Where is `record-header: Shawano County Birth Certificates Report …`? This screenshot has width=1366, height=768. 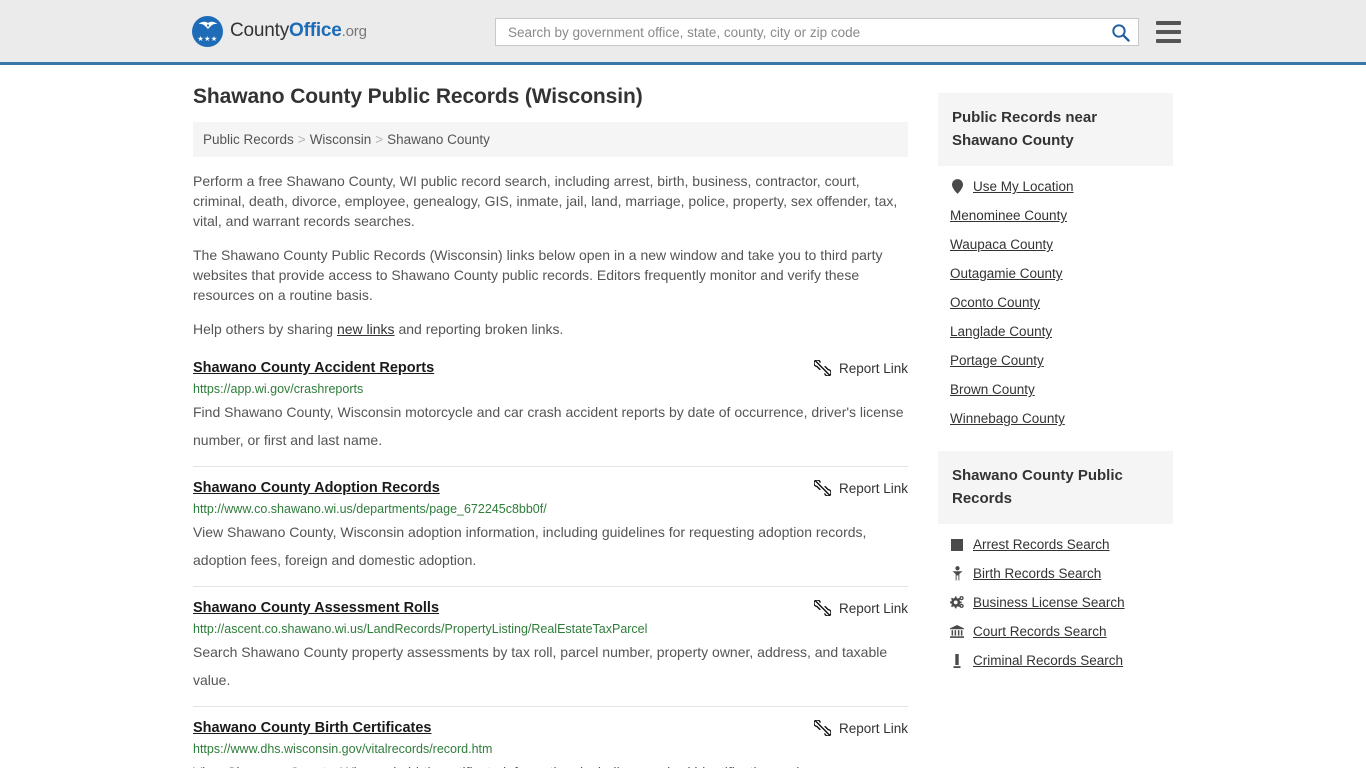
record-header: Shawano County Birth Certificates Report … is located at coordinates (550, 728).